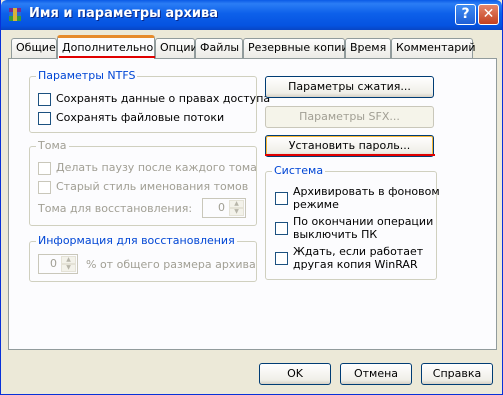 The image size is (503, 395). What do you see at coordinates (87, 75) in the screenshot?
I see `ntfs-legend: Параметры NTFS` at bounding box center [87, 75].